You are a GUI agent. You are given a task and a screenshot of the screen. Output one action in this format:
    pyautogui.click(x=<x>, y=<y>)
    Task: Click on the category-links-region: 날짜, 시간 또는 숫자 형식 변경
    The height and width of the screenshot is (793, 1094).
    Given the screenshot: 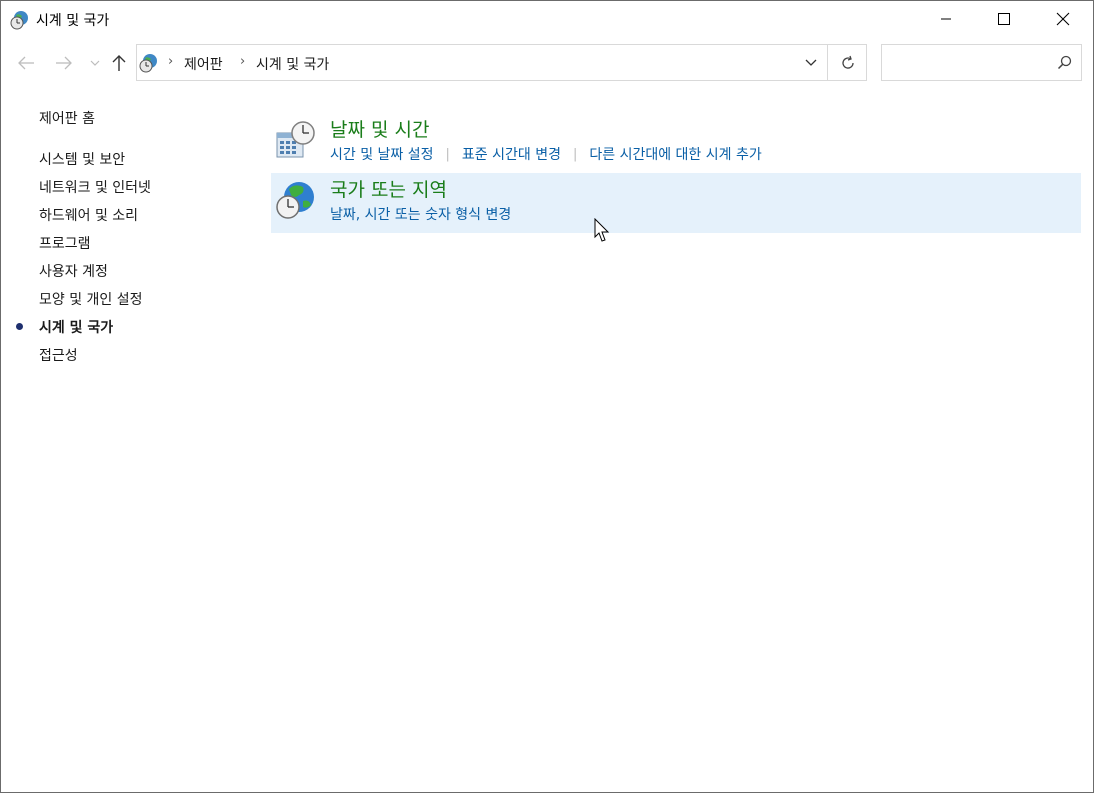 What is the action you would take?
    pyautogui.click(x=420, y=214)
    